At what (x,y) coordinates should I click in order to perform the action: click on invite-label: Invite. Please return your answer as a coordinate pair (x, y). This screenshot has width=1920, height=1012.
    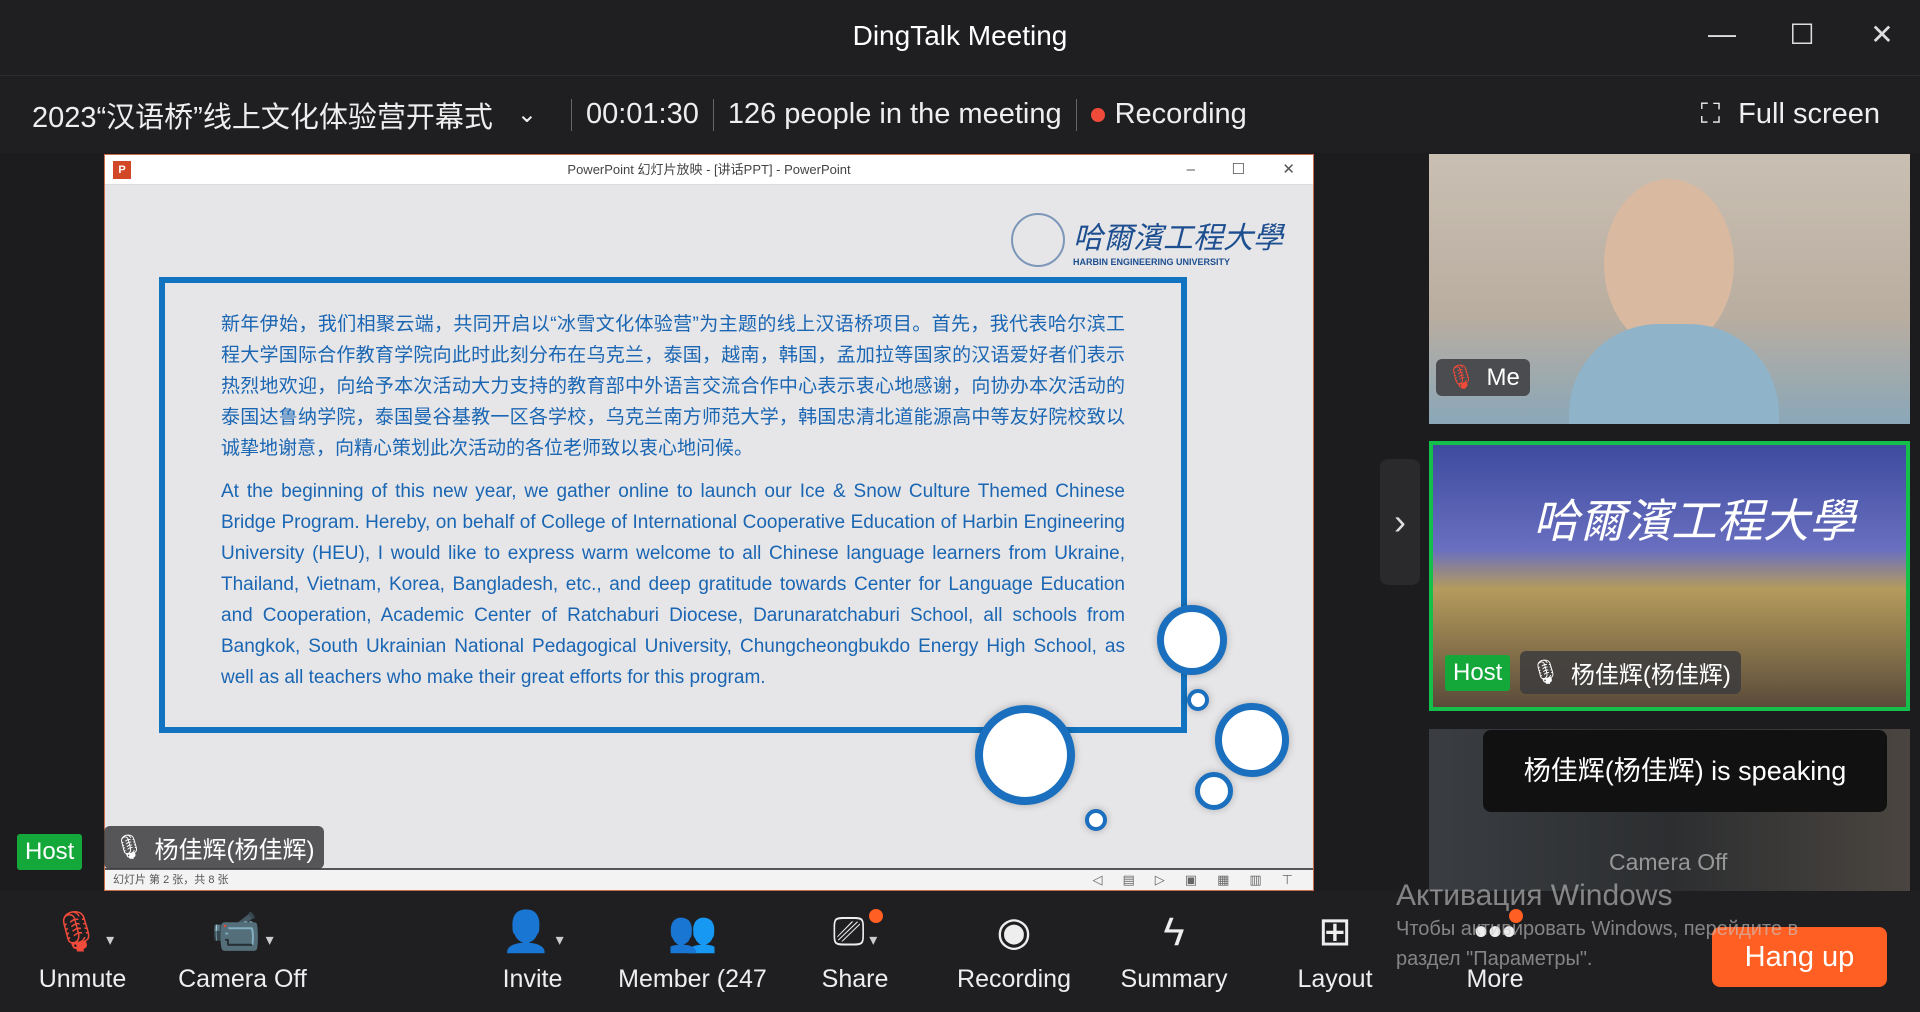
    Looking at the image, I should click on (532, 979).